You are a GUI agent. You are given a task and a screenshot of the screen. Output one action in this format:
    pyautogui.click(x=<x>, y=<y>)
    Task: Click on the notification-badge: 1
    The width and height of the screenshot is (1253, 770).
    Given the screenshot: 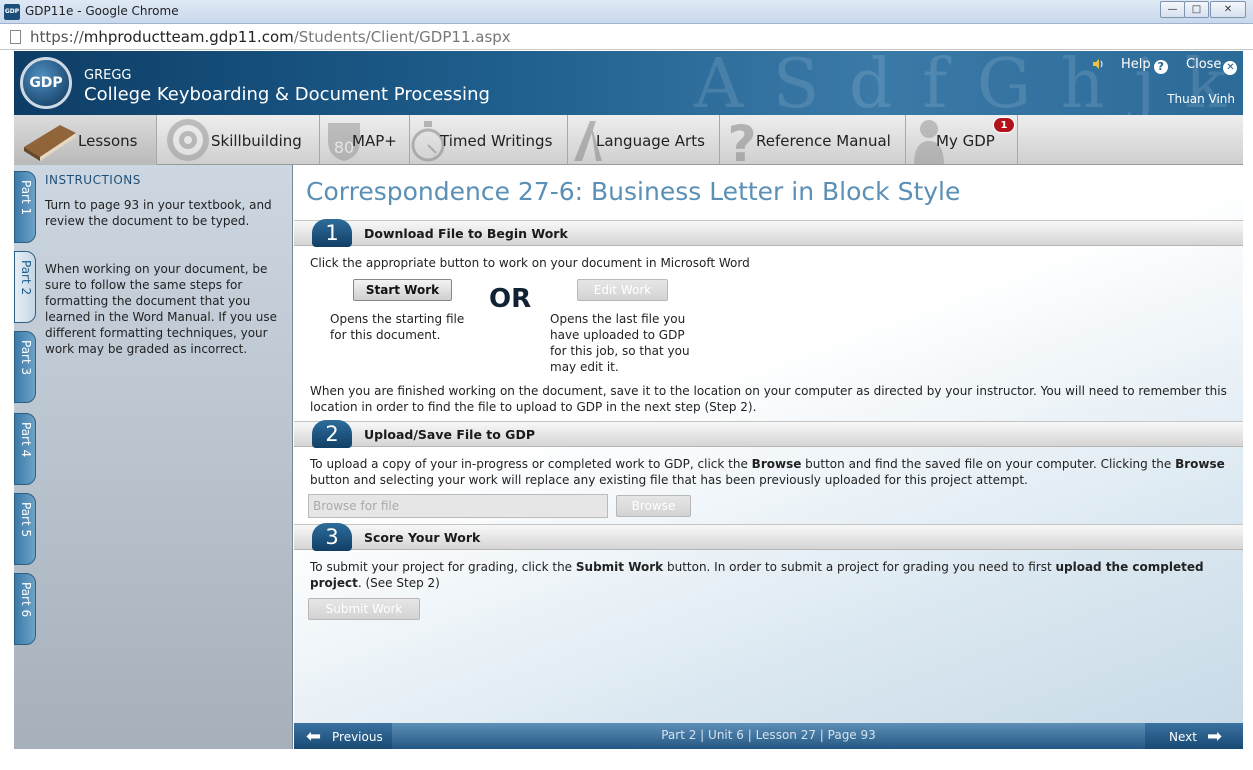 What is the action you would take?
    pyautogui.click(x=1004, y=125)
    